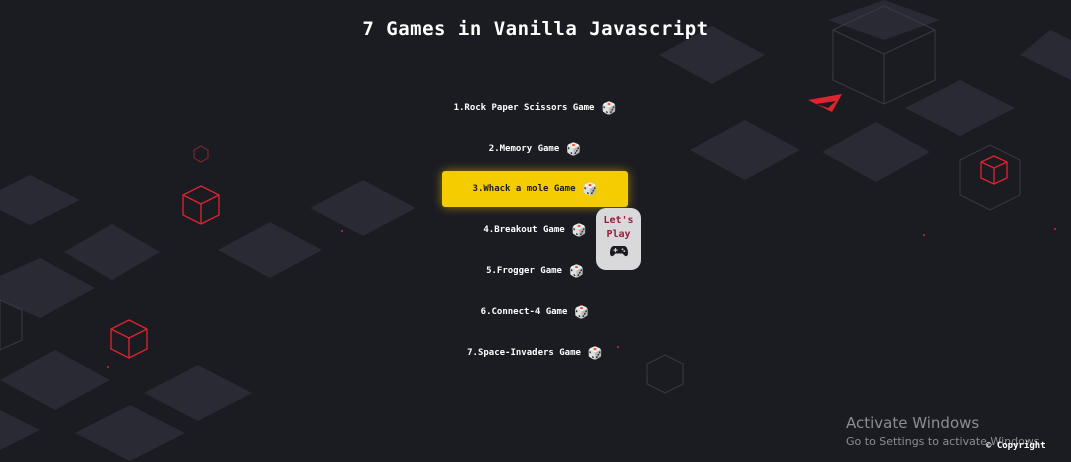  I want to click on copyright-icon: ©, so click(989, 446).